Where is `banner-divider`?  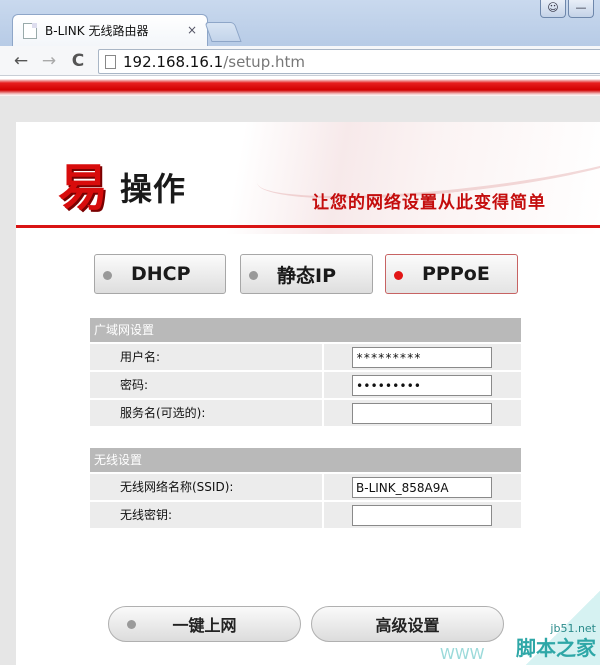
banner-divider is located at coordinates (308, 226).